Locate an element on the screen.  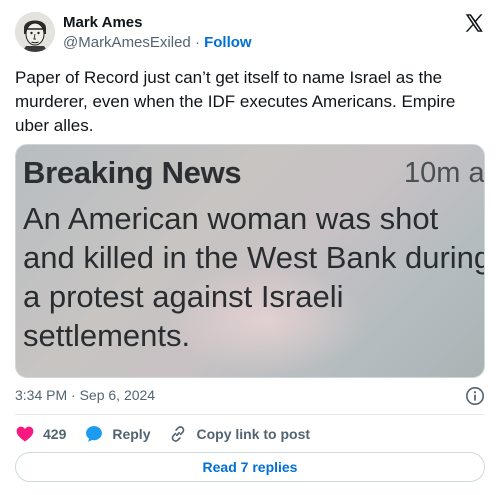
avatar is located at coordinates (35, 32).